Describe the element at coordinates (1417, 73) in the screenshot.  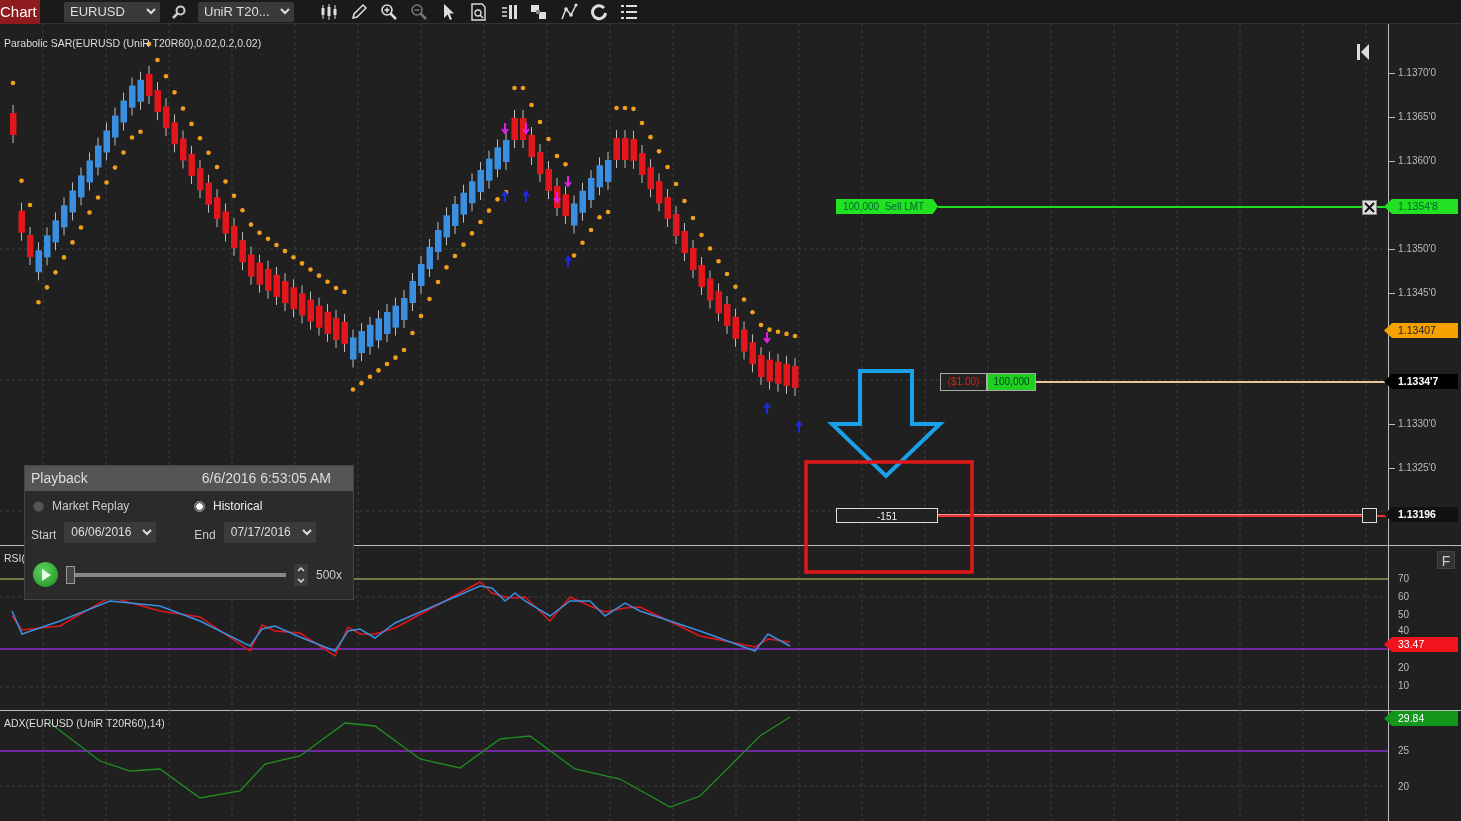
I see `axis-label: 1.1370'0` at that location.